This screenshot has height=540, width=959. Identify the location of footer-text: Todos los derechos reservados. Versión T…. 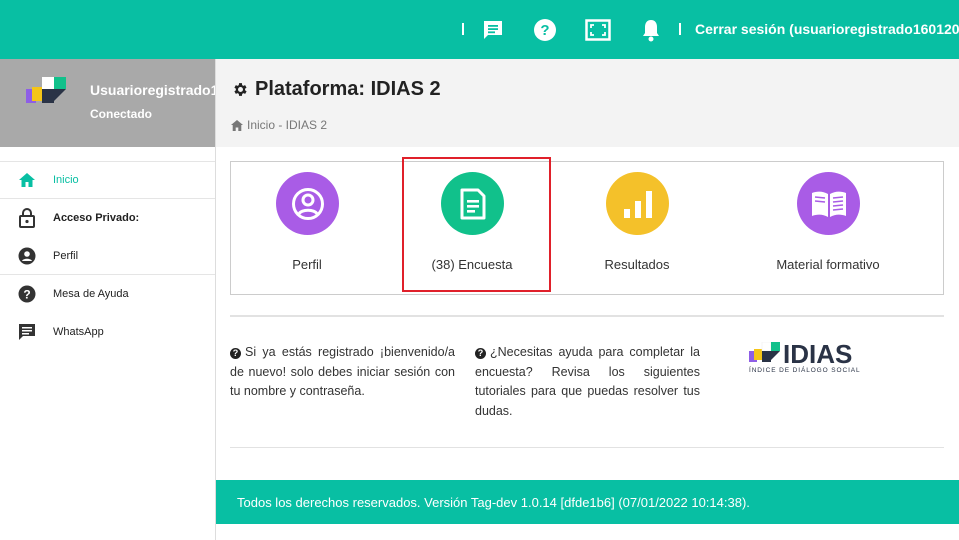
(493, 502).